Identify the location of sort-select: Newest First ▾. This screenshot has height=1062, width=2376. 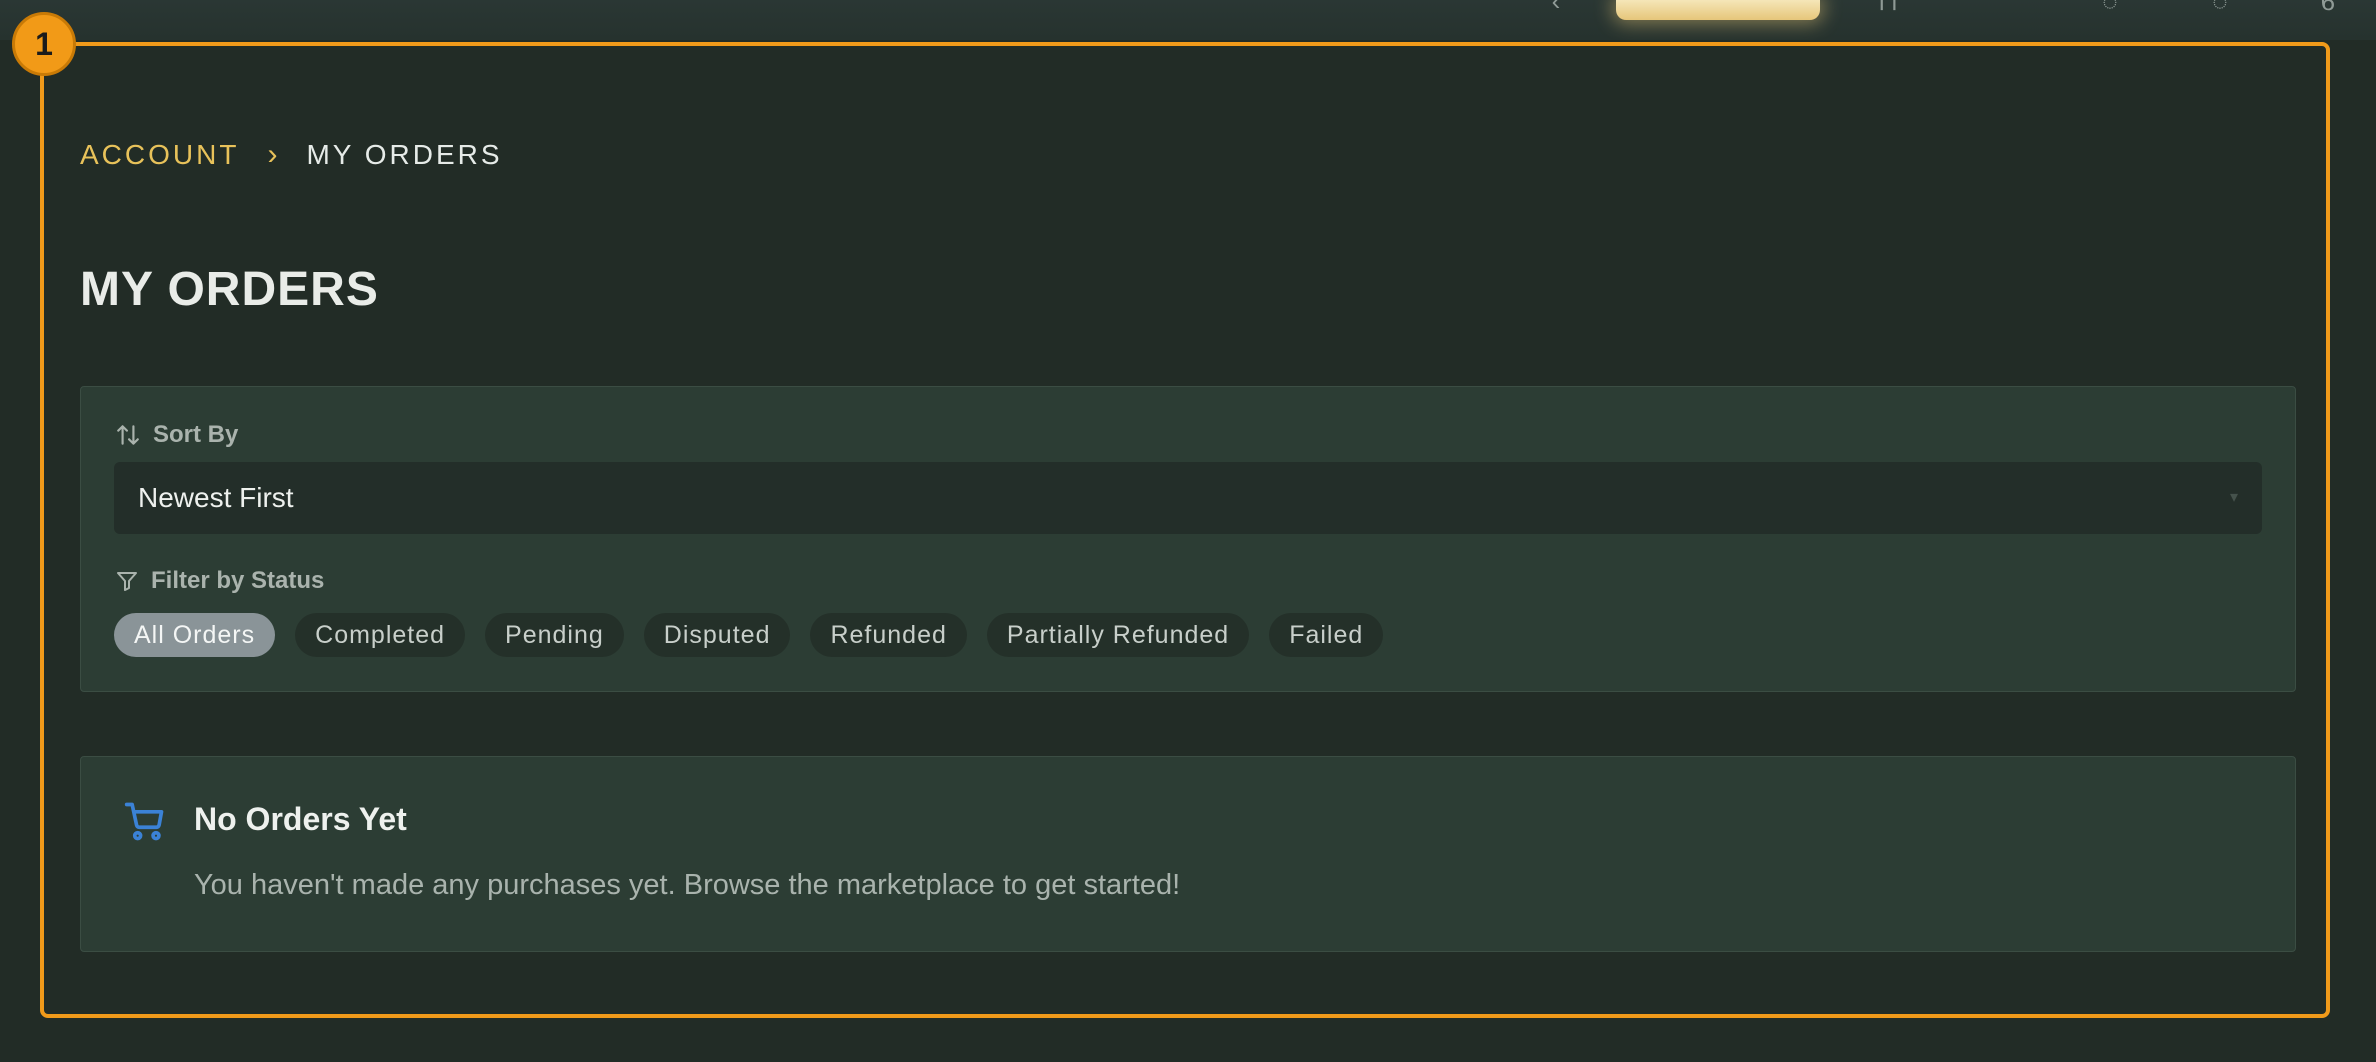
(1188, 498).